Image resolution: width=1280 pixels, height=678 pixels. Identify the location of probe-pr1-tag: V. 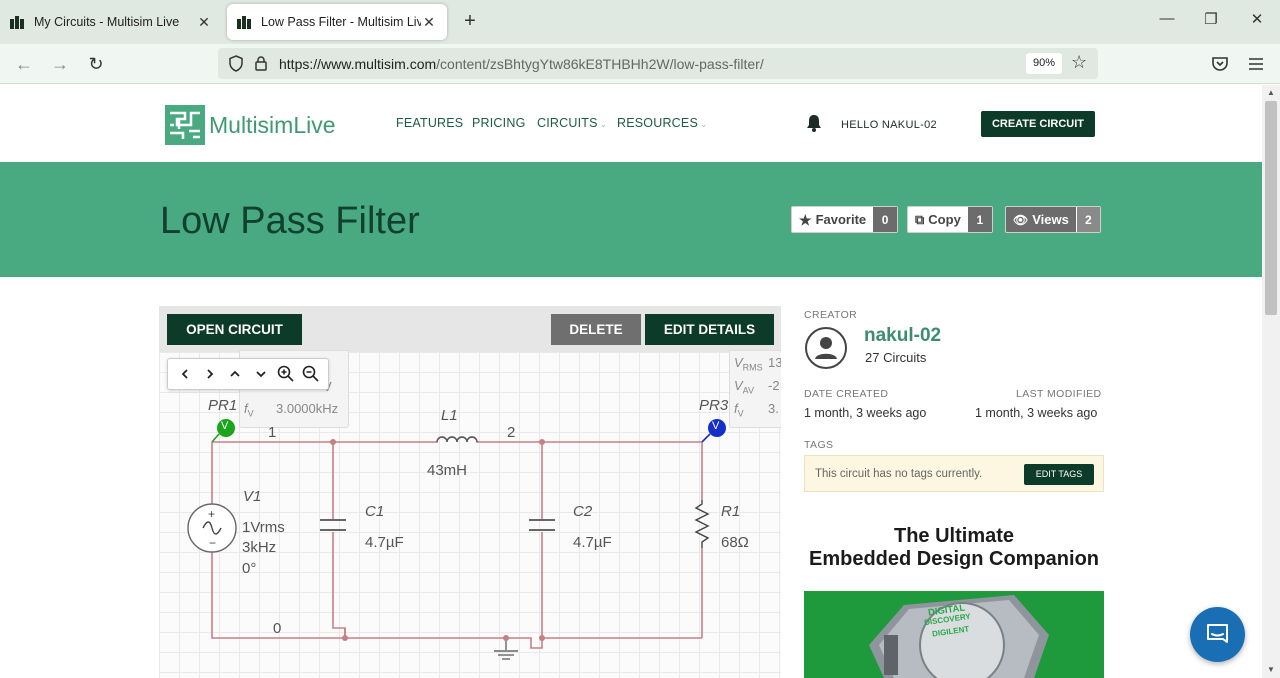
(225, 426).